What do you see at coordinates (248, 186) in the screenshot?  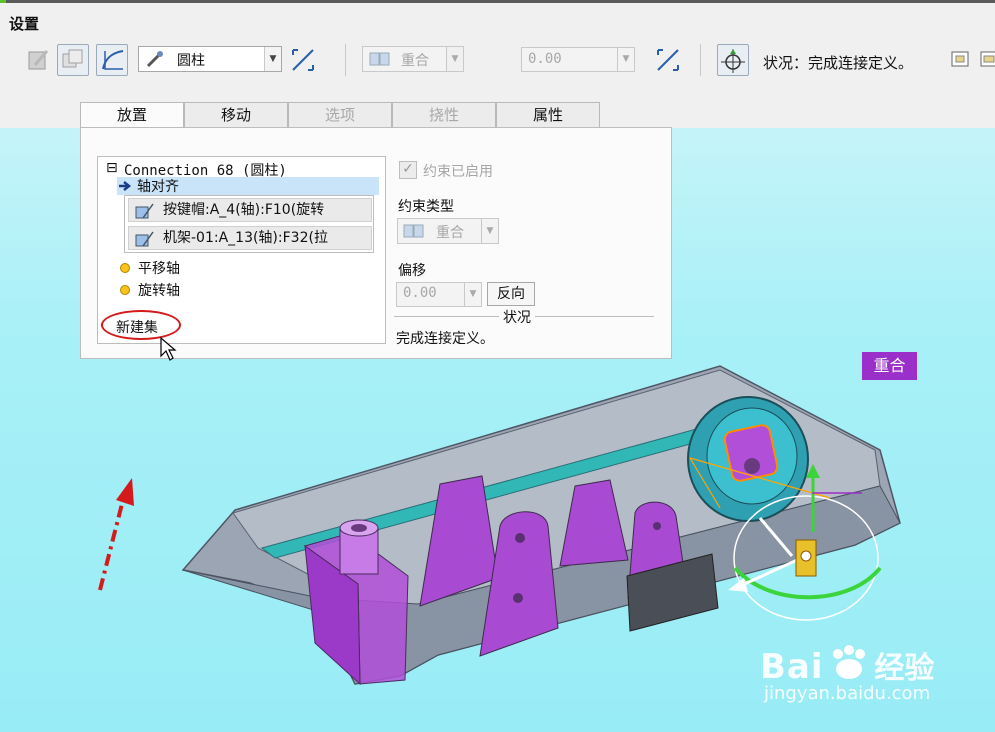 I see `selected-row: 轴对齐` at bounding box center [248, 186].